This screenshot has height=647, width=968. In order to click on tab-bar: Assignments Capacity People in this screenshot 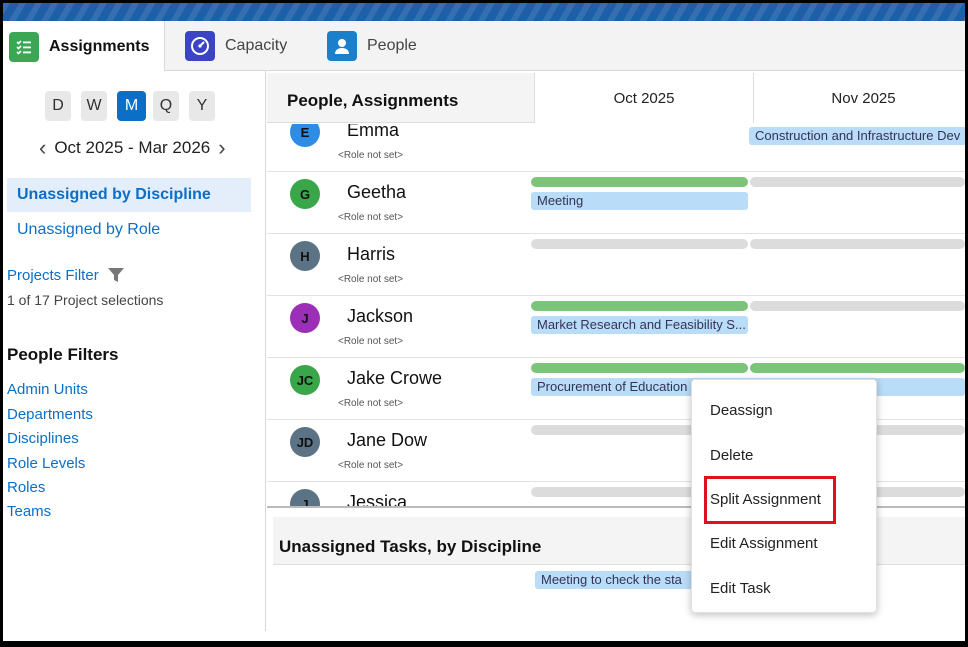, I will do `click(484, 46)`.